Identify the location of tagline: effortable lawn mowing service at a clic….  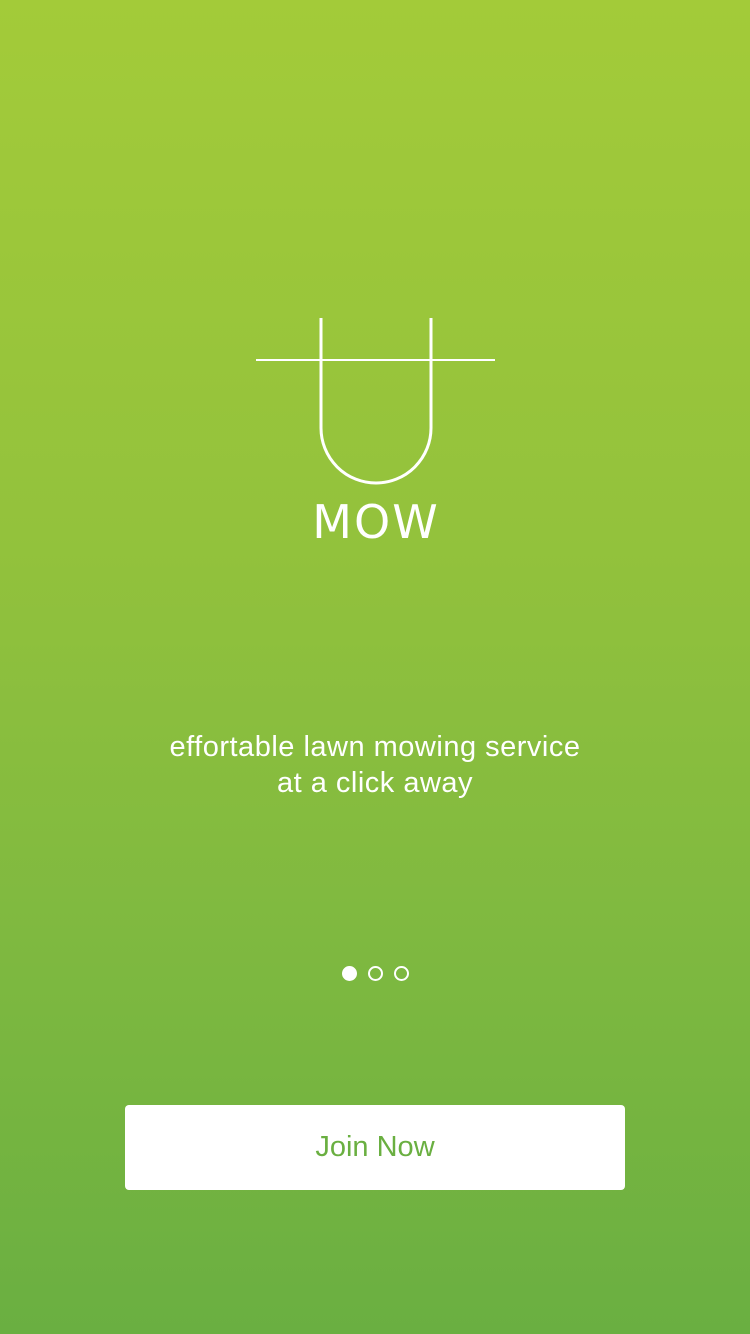
(375, 765).